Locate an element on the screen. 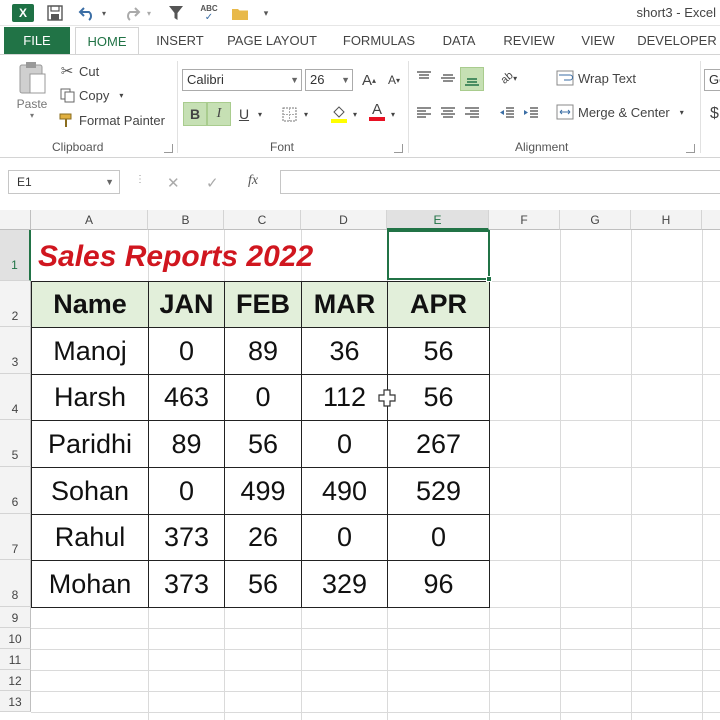  table-cell-name: Mohan is located at coordinates (90, 584).